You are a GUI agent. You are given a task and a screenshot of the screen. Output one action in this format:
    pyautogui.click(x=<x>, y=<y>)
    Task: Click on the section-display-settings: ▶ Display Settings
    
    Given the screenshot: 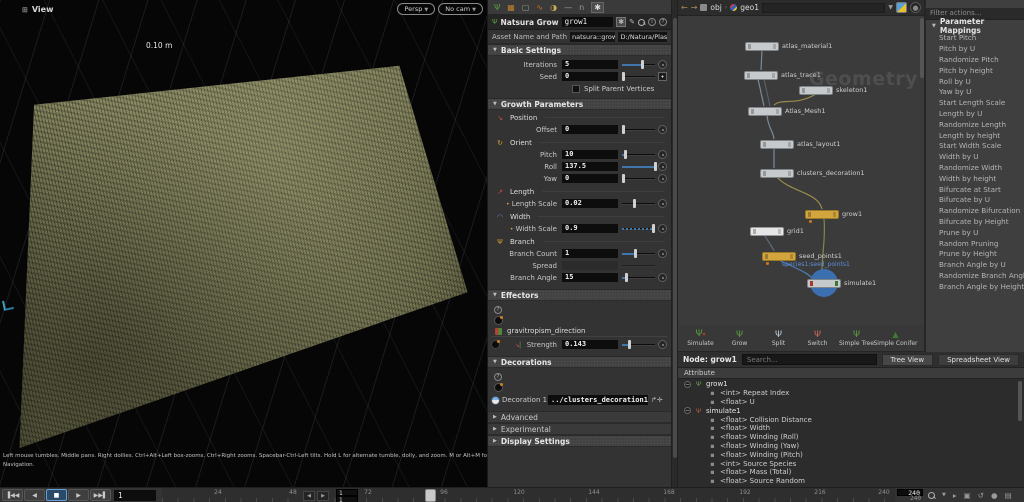 What is the action you would take?
    pyautogui.click(x=579, y=441)
    